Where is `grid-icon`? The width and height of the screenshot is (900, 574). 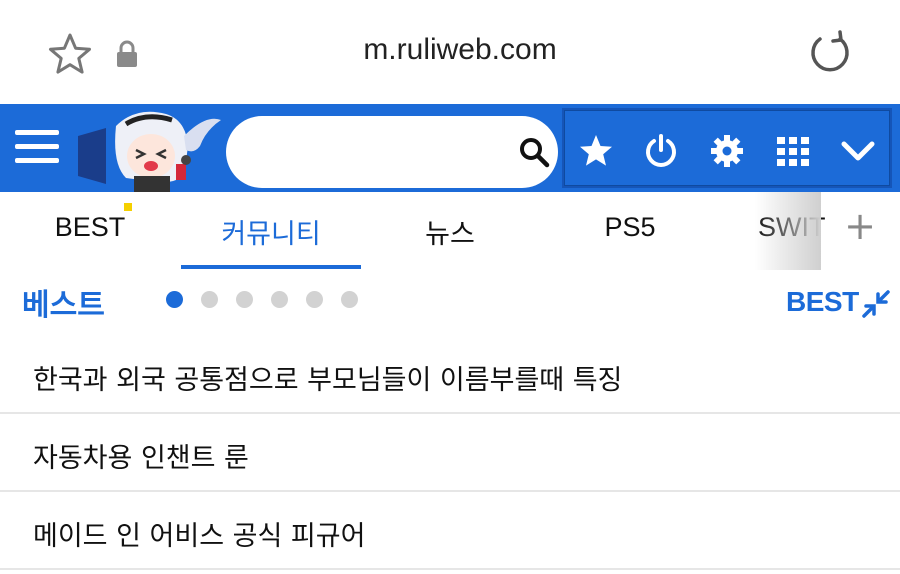
grid-icon is located at coordinates (793, 151).